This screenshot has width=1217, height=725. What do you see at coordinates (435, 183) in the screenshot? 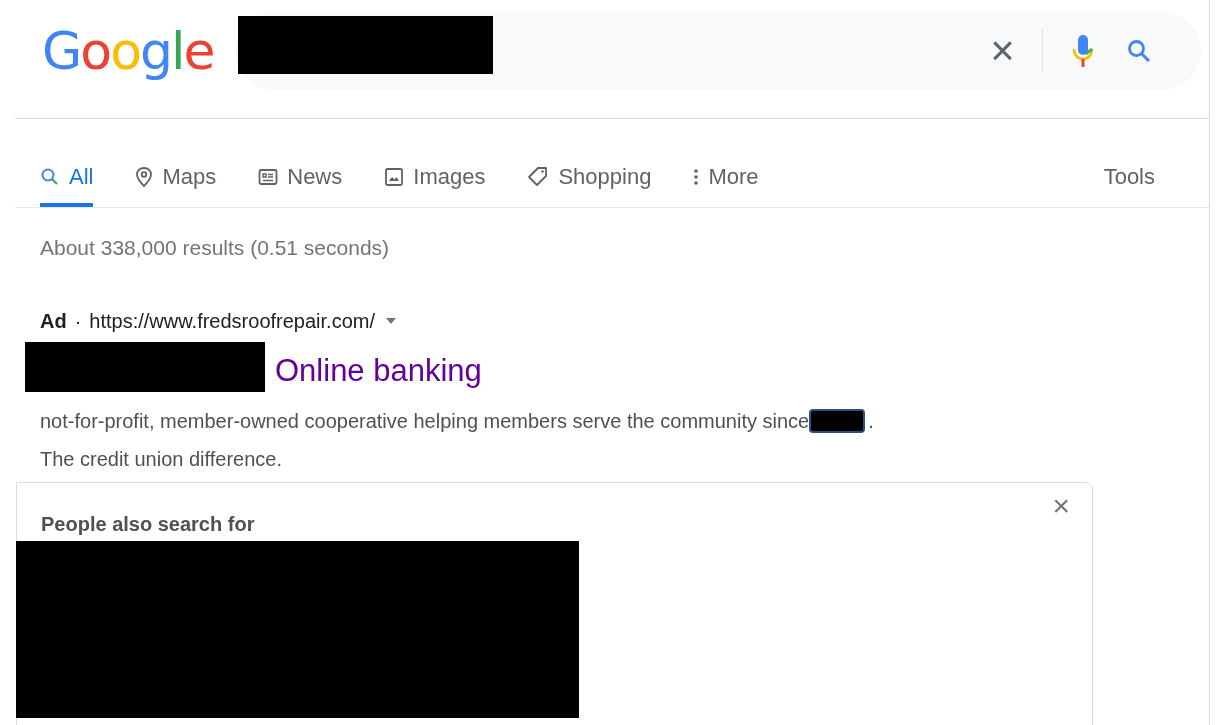
I see `nav-tab: Images` at bounding box center [435, 183].